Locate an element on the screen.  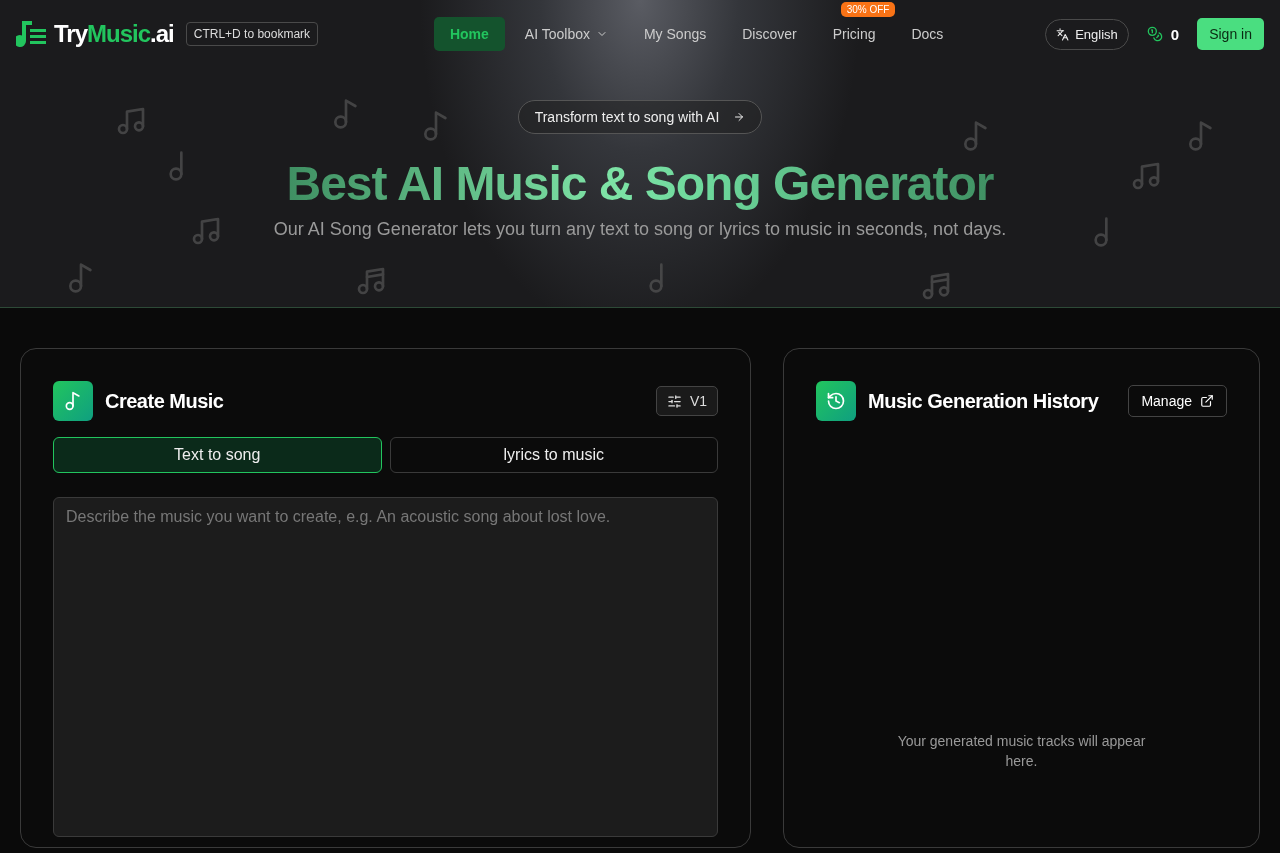
version-button: V1 is located at coordinates (686, 401).